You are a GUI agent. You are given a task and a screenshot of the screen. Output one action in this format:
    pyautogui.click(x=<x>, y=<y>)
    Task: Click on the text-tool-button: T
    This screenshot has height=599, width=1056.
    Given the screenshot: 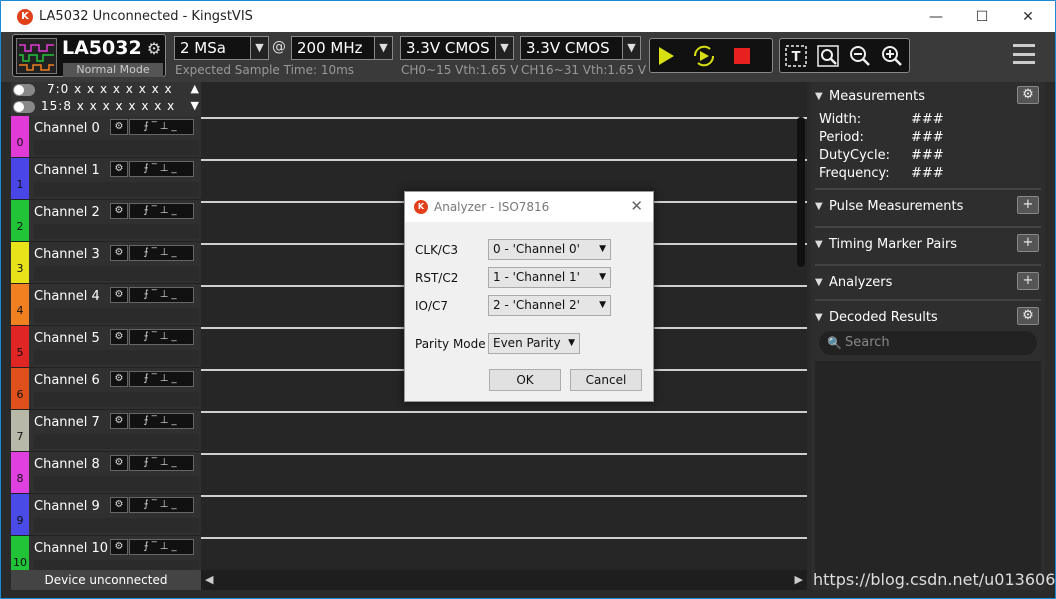 What is the action you would take?
    pyautogui.click(x=796, y=56)
    